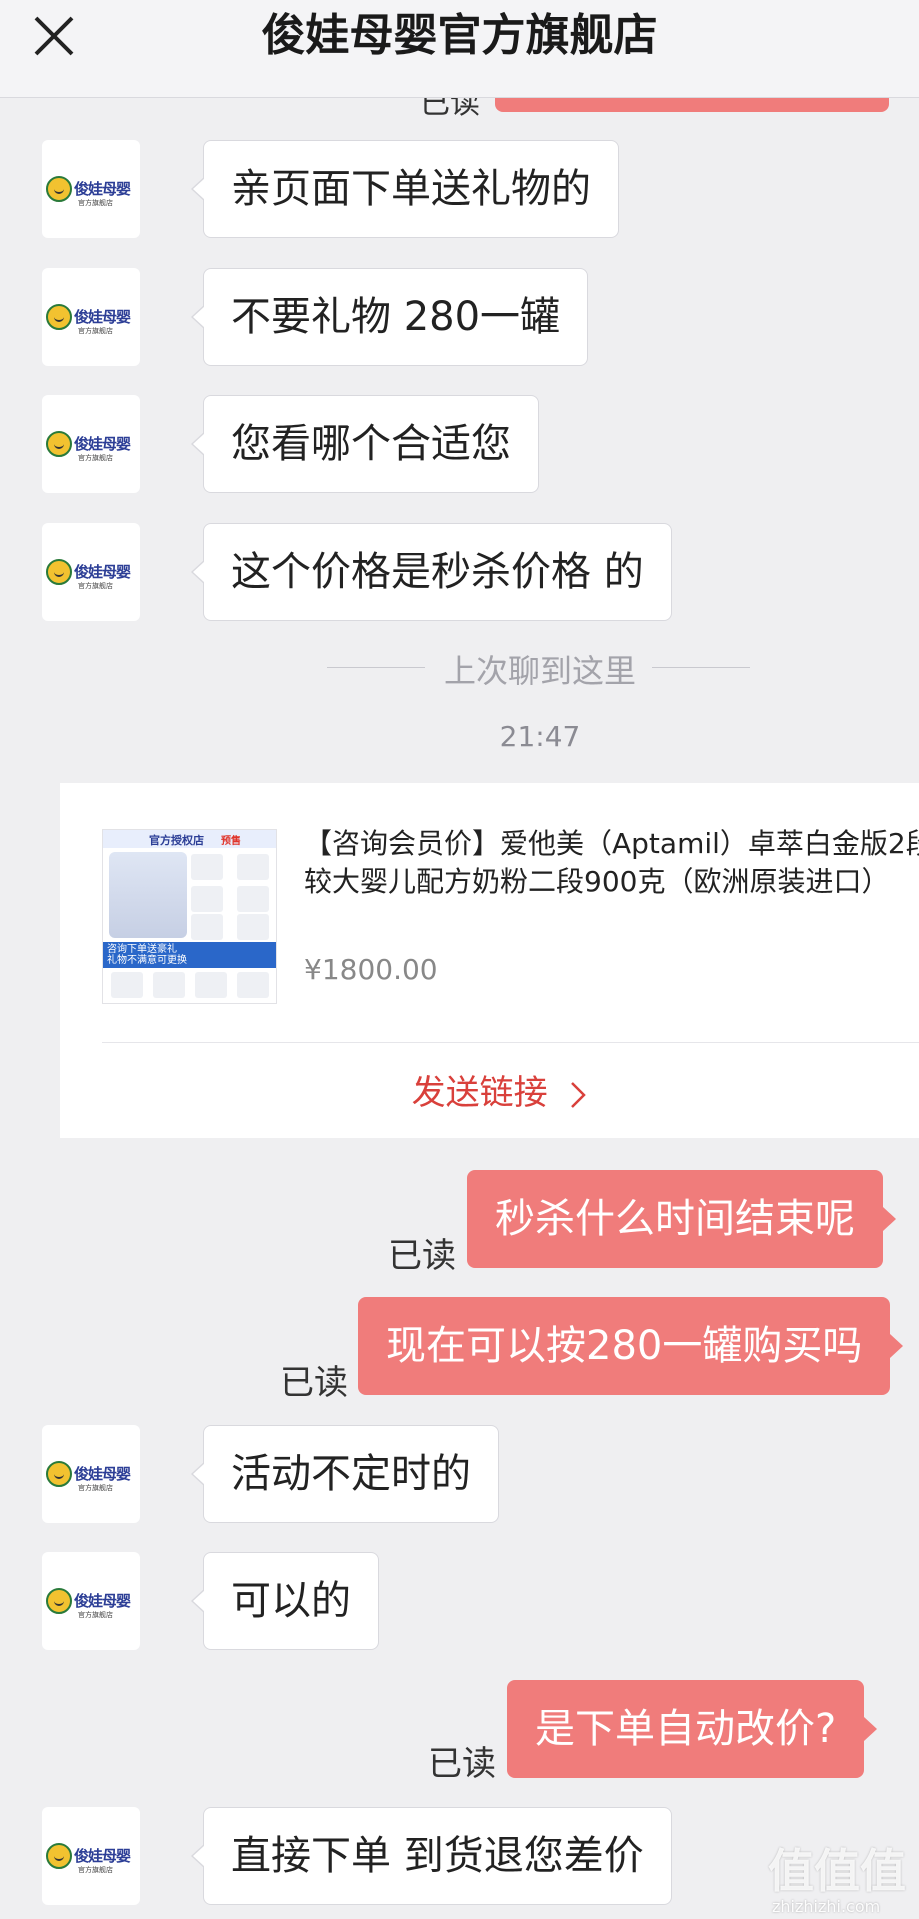 This screenshot has width=919, height=1919. I want to click on history-divider-label: 上次聊到这里, so click(540, 671).